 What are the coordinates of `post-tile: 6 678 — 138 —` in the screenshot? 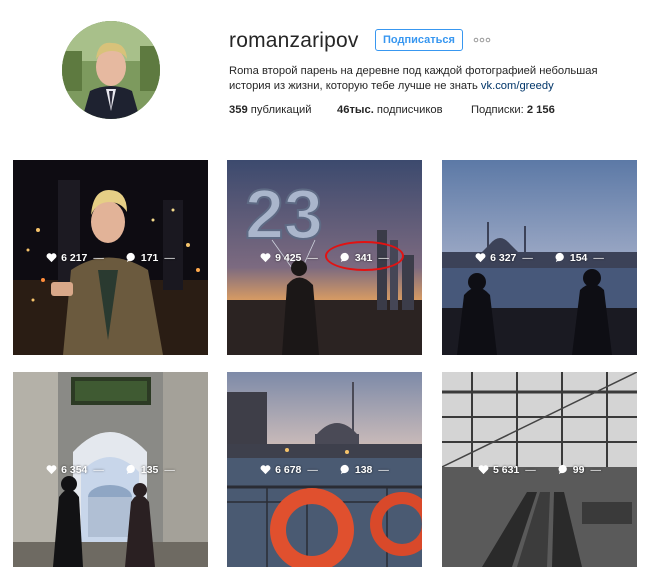 It's located at (324, 469).